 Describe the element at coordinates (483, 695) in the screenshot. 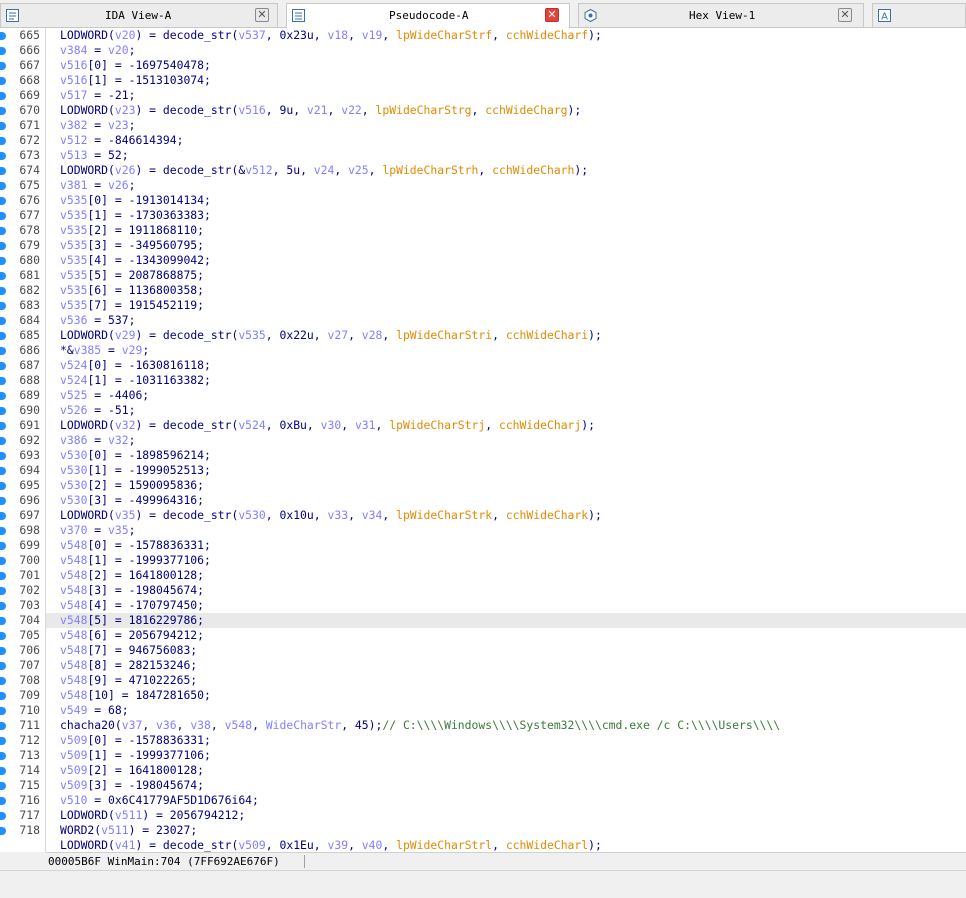

I see `code-line: 709 v548[10] = 1847281650;` at that location.